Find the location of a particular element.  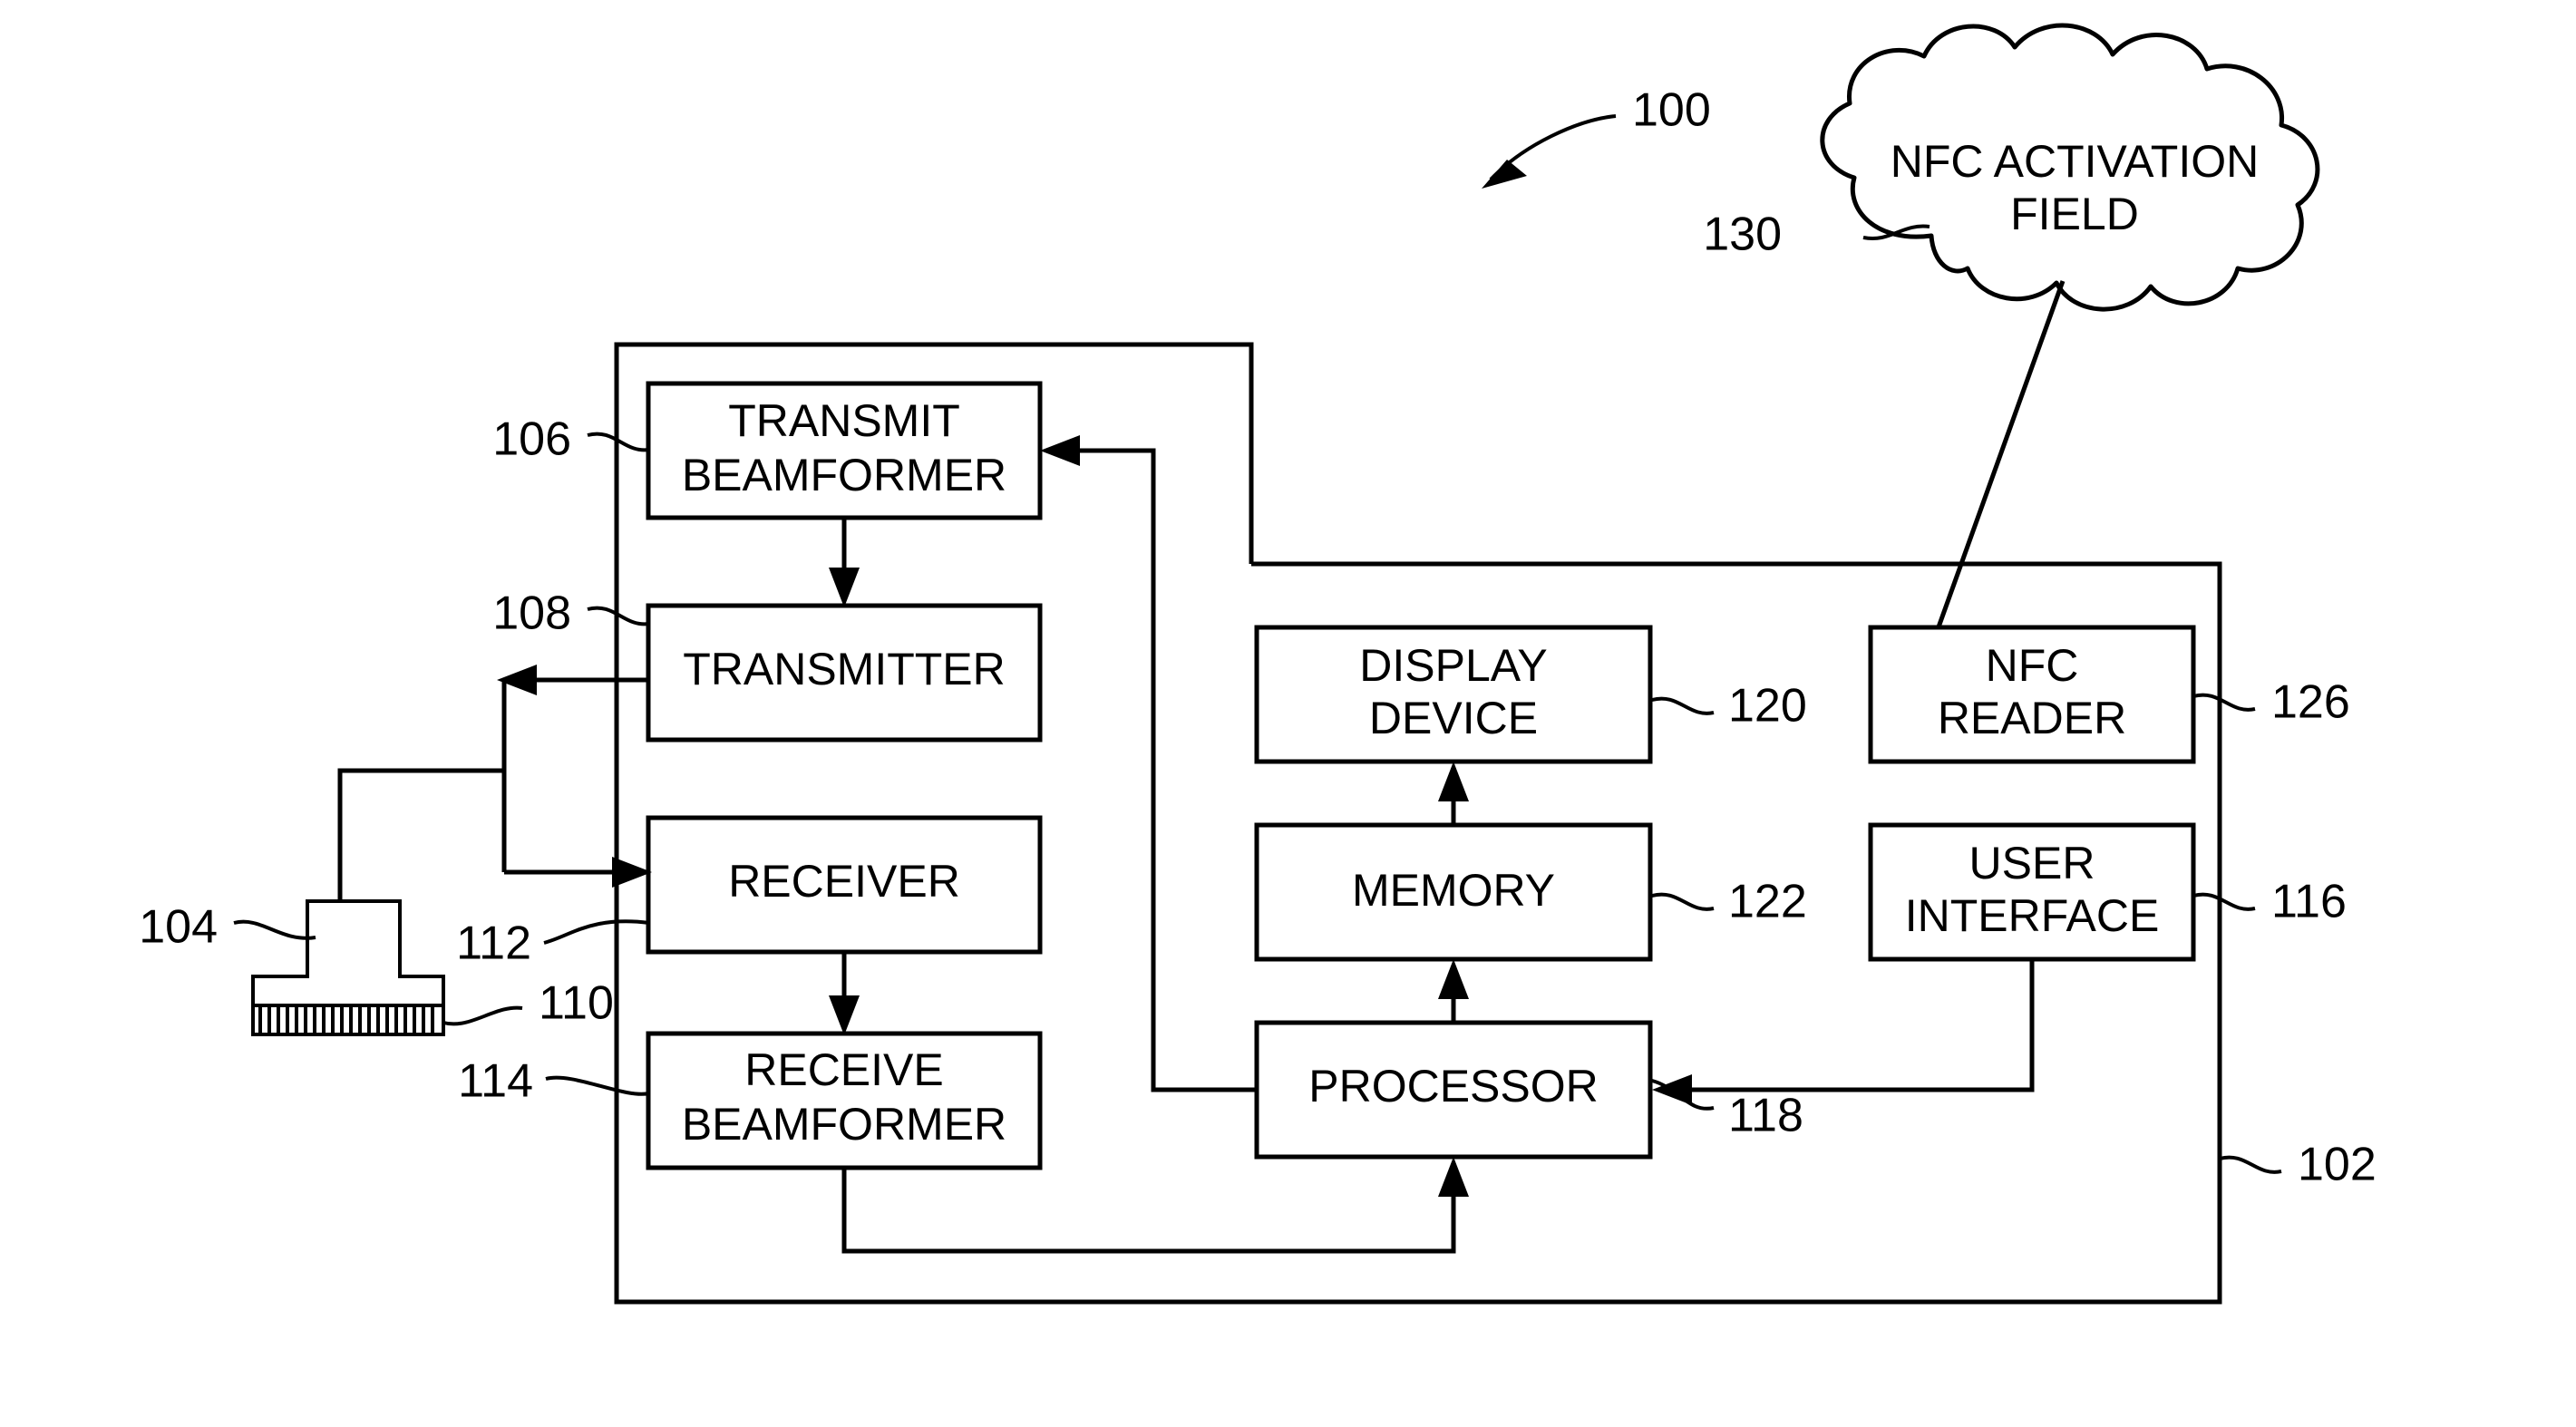

arrow-memory-to-display-head is located at coordinates (1453, 782).